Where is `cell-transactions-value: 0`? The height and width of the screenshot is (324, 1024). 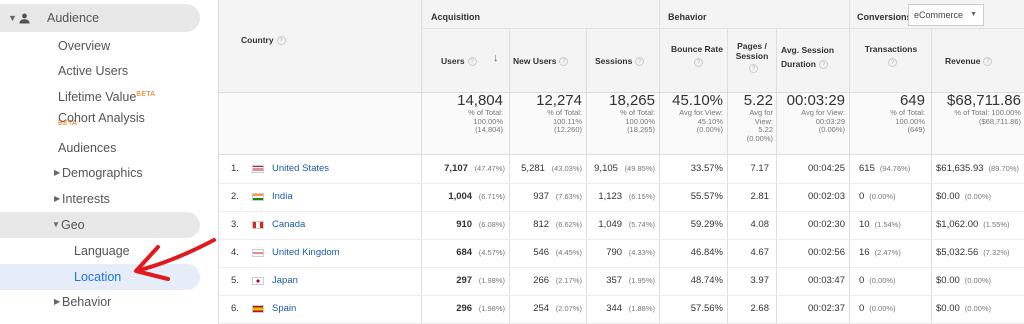
cell-transactions-value: 0 is located at coordinates (862, 196).